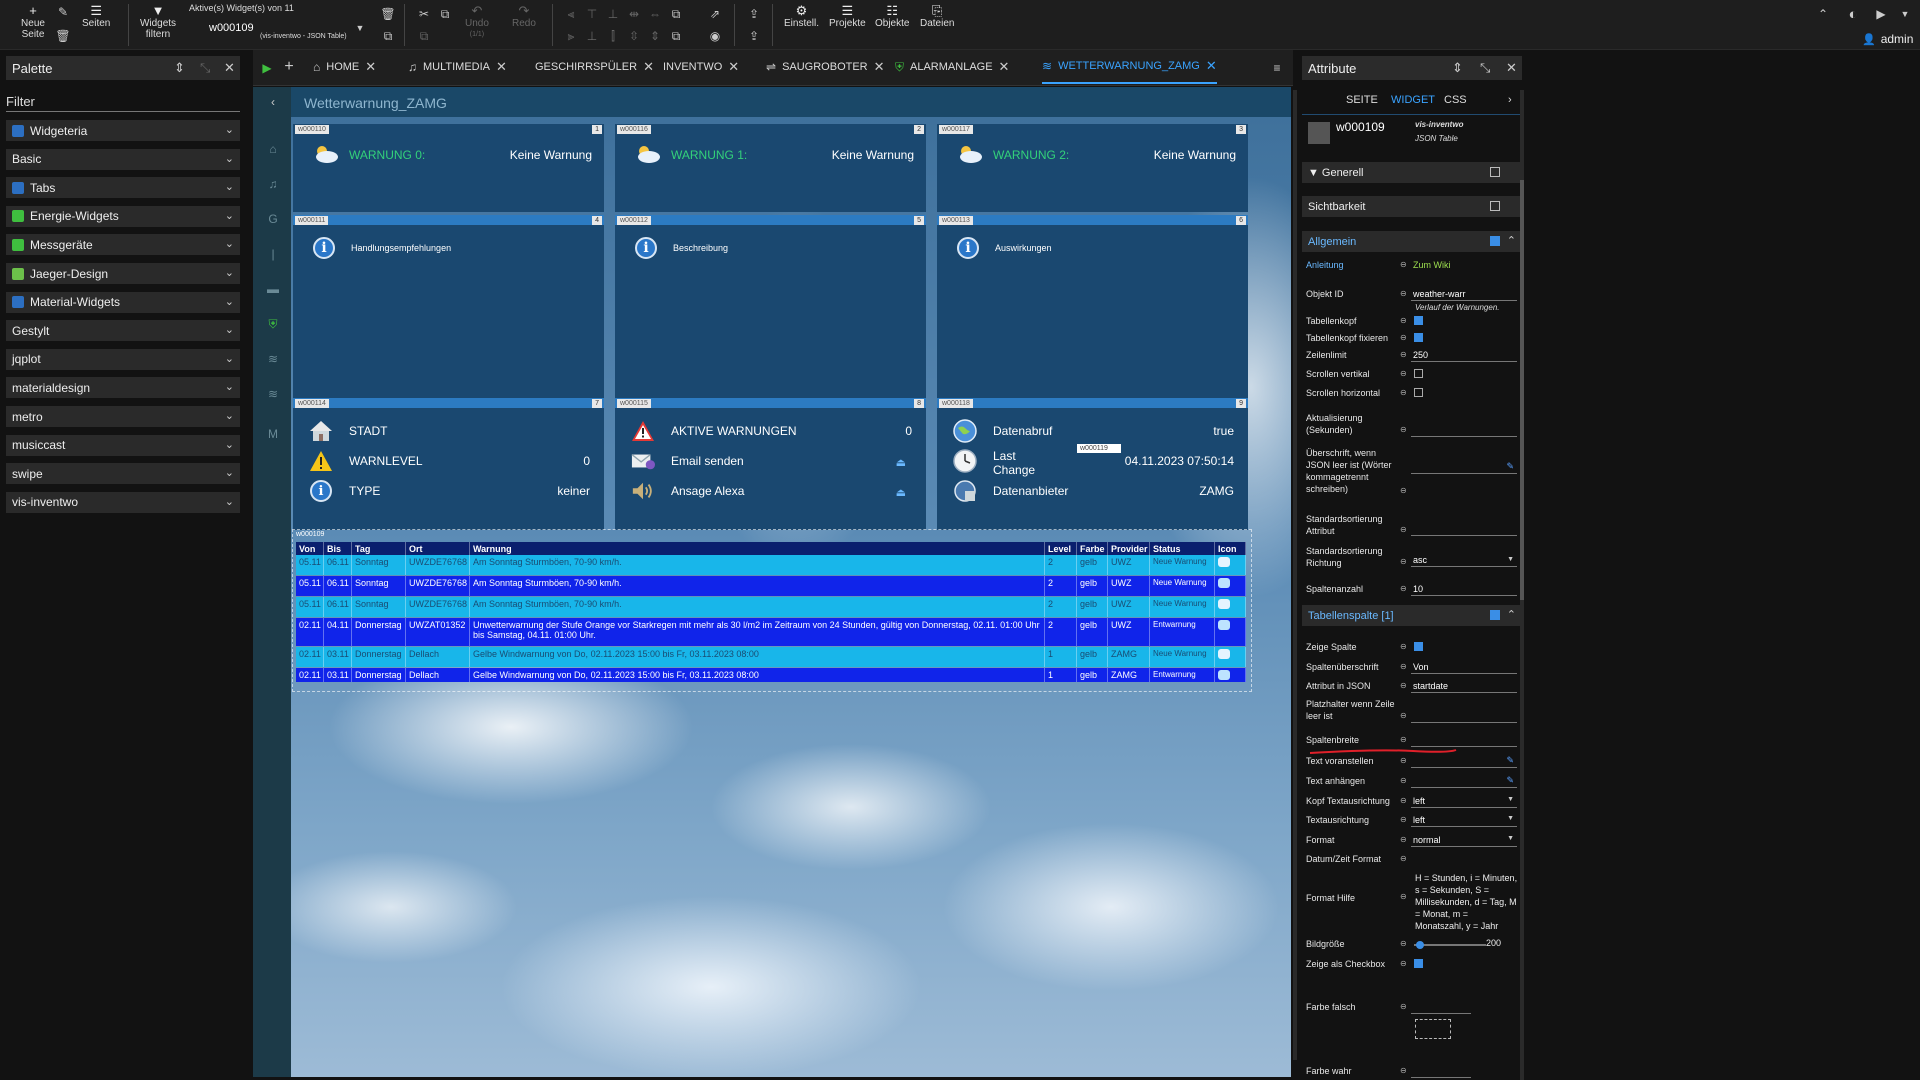 Image resolution: width=1920 pixels, height=1080 pixels. Describe the element at coordinates (754, 14) in the screenshot. I see `export-icon: ⇪` at that location.